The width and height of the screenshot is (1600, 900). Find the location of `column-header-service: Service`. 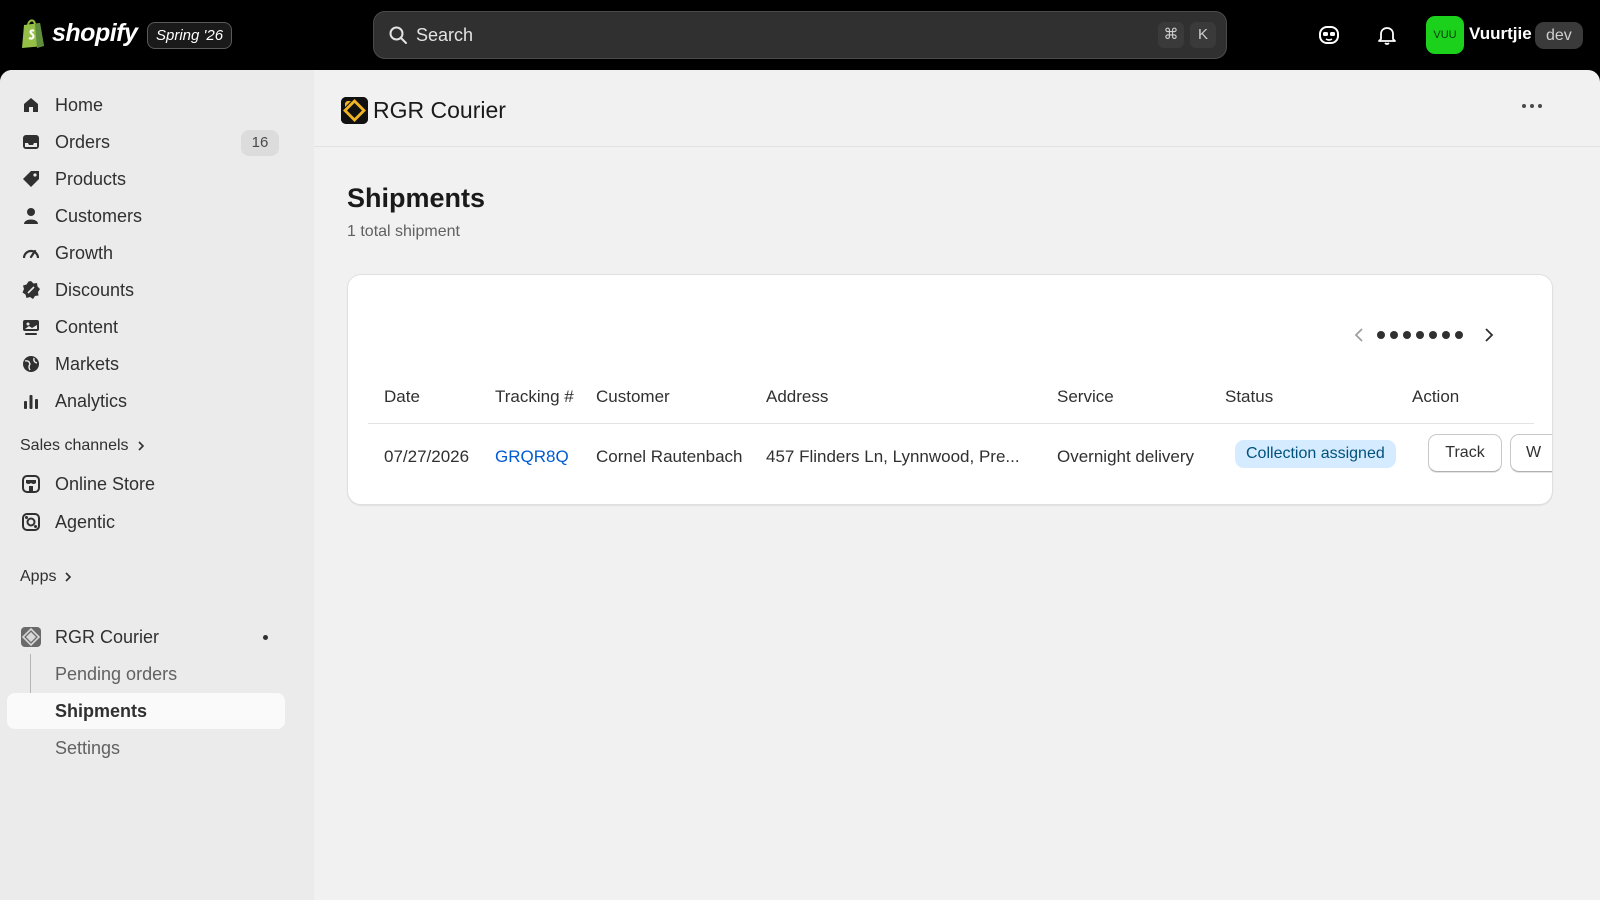

column-header-service: Service is located at coordinates (1085, 397).